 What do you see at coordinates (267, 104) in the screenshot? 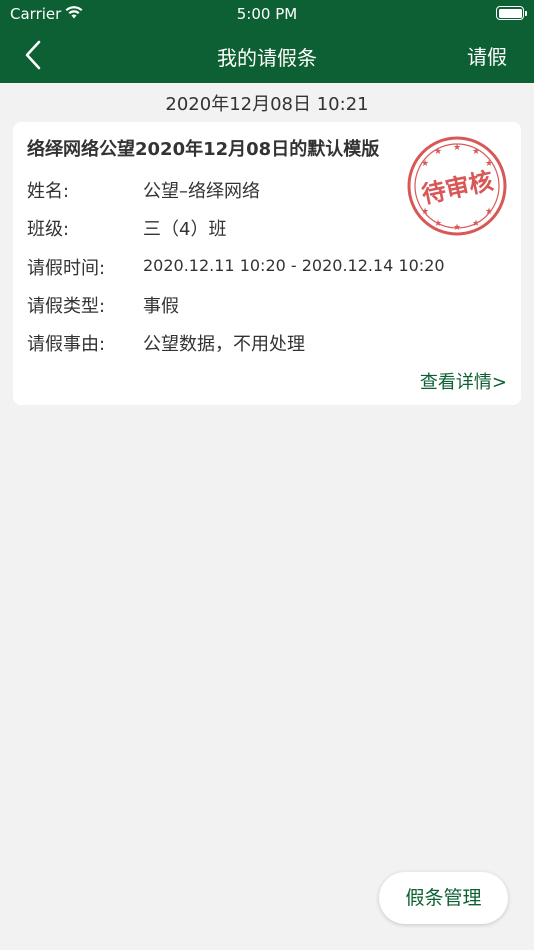
I see `list-date-header: 2020年12月08日 10:21` at bounding box center [267, 104].